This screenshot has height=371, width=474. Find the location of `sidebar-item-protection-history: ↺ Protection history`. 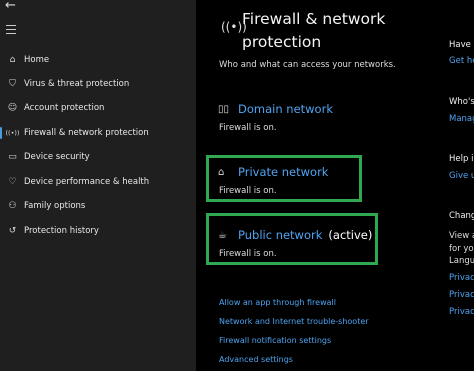

sidebar-item-protection-history: ↺ Protection history is located at coordinates (98, 231).